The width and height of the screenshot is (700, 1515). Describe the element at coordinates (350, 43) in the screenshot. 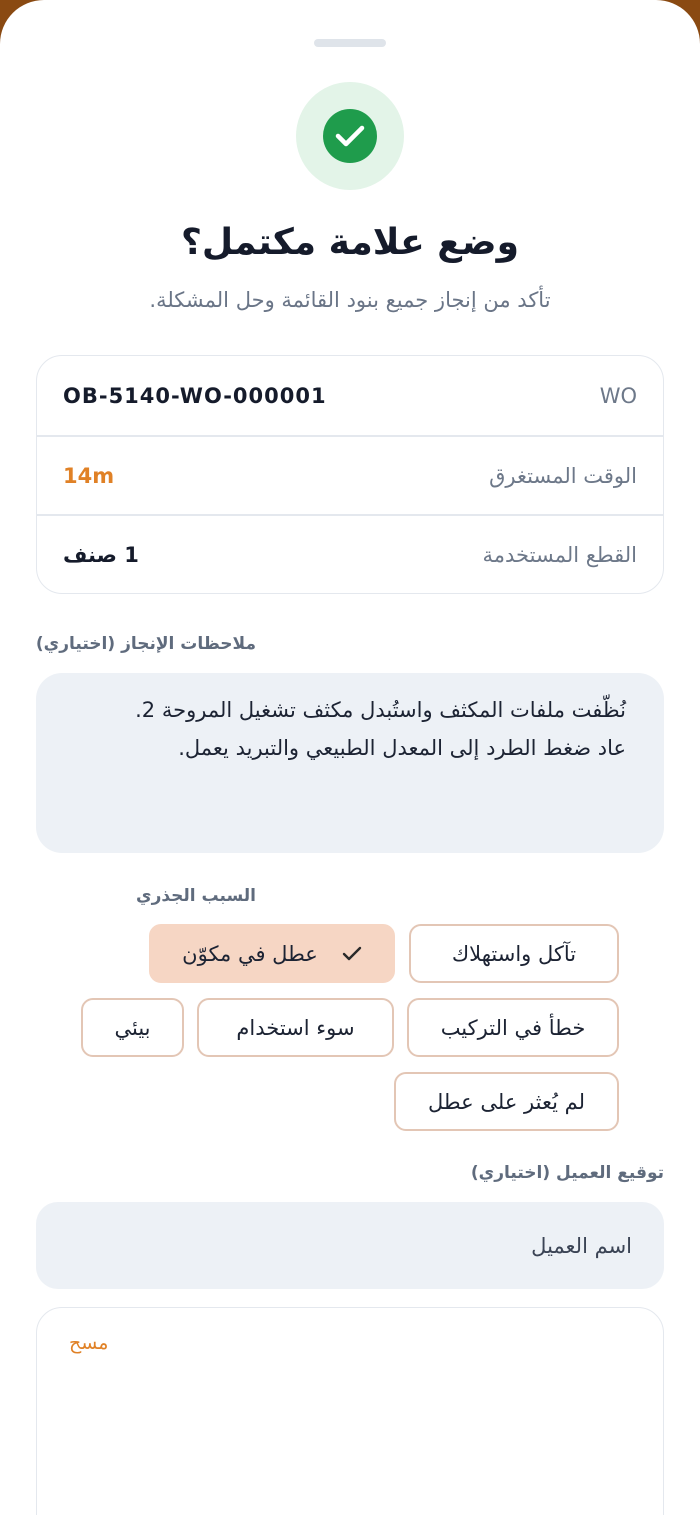

I see `drag-handle` at that location.